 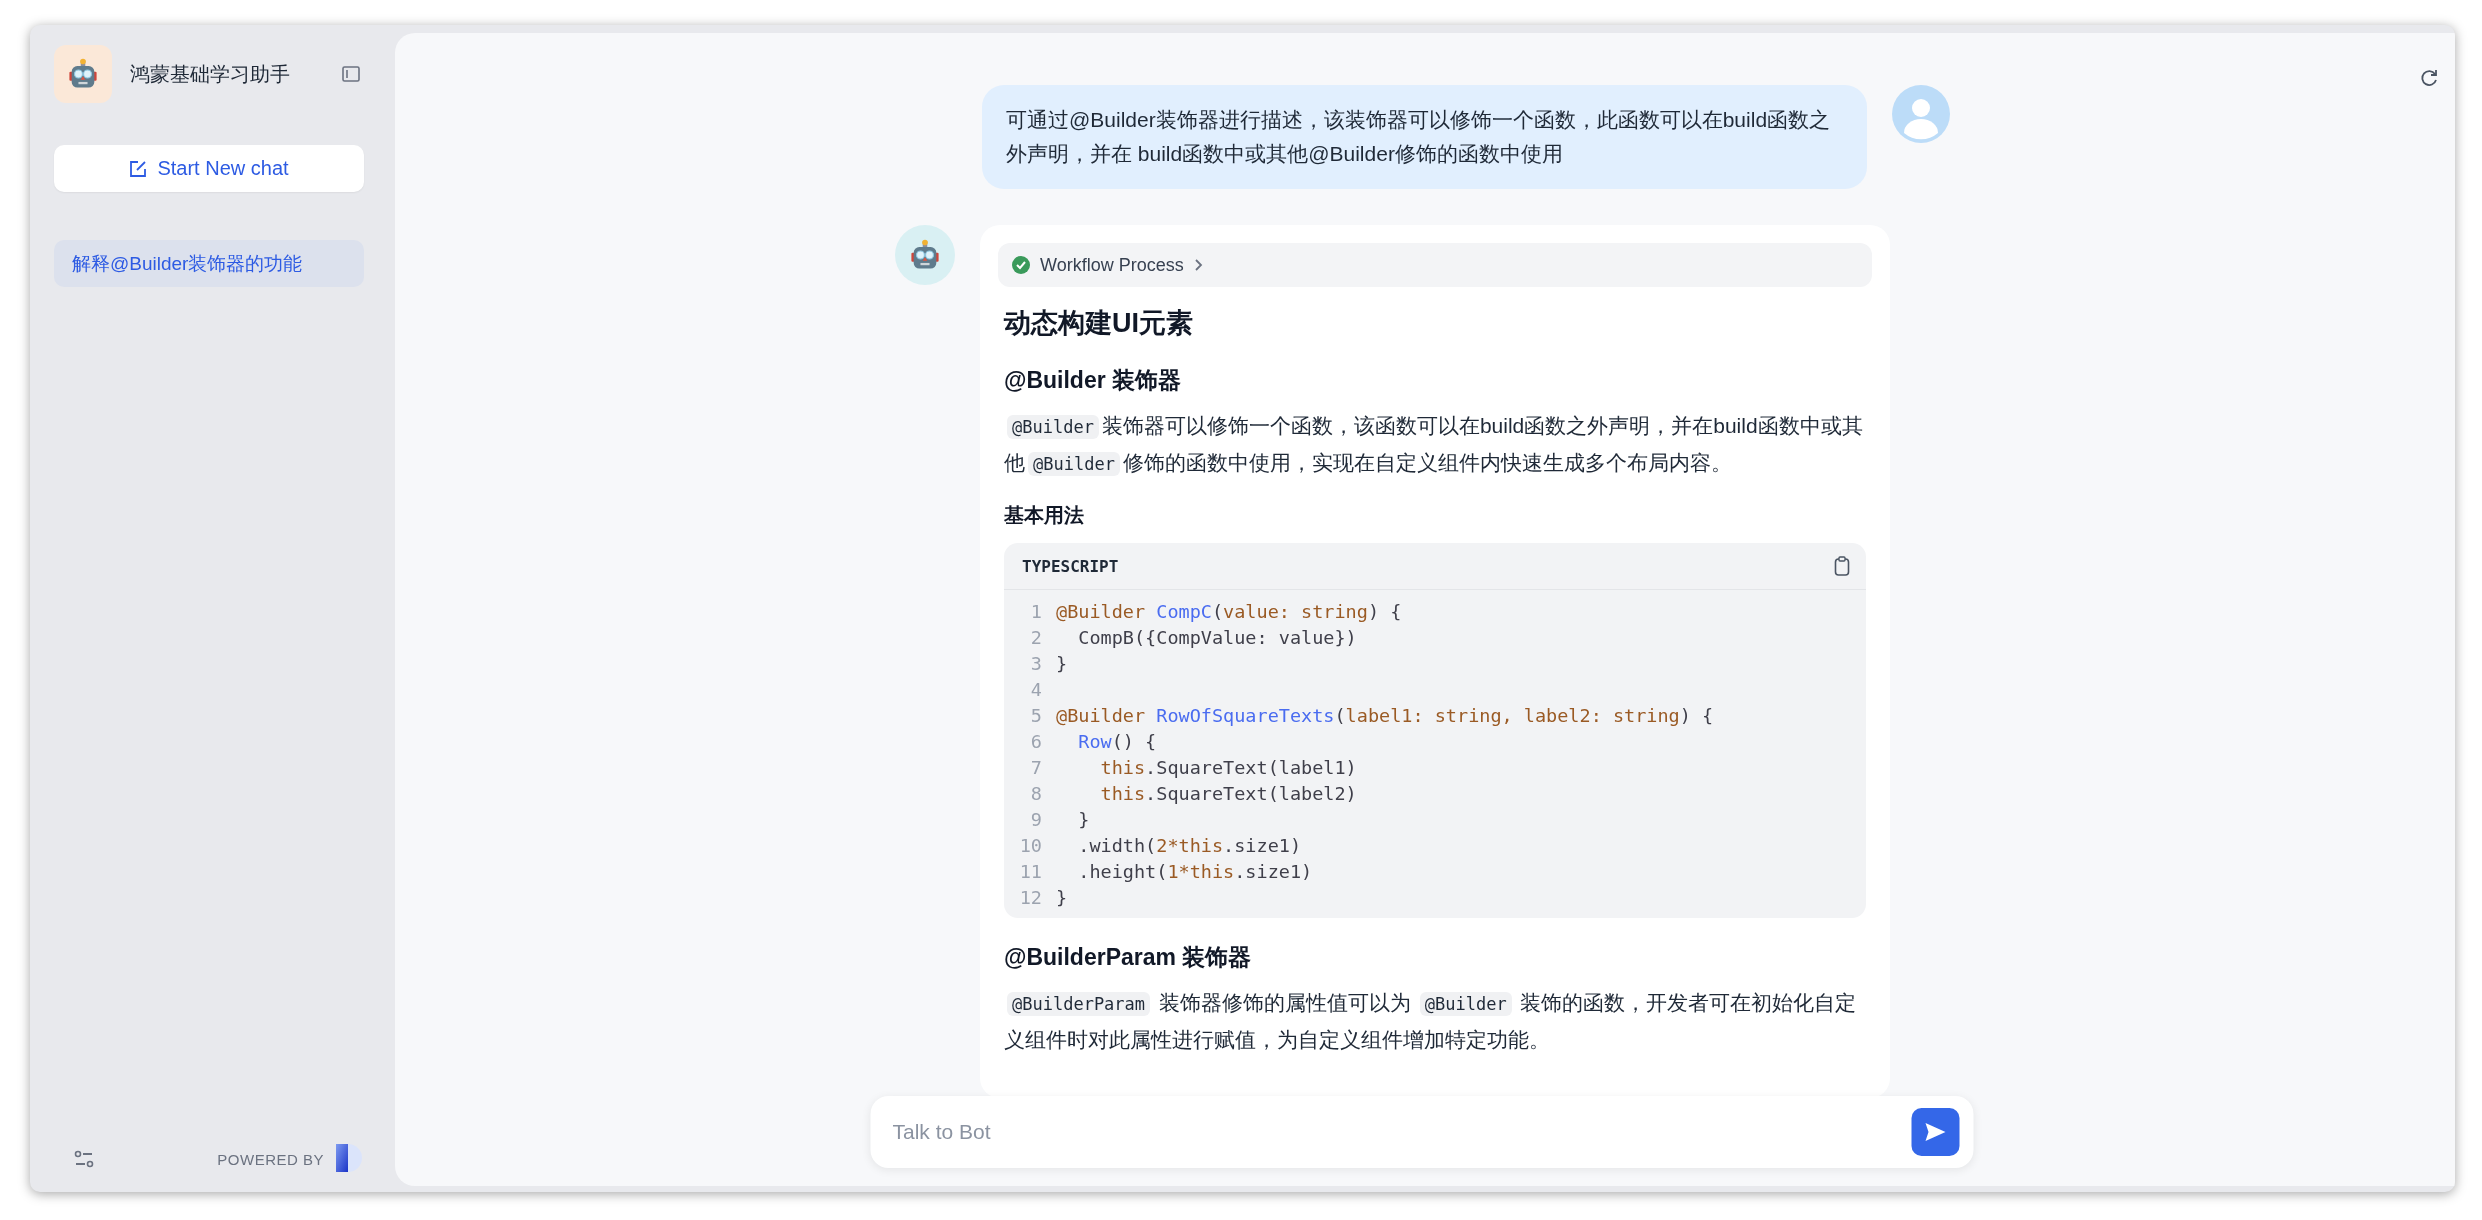 What do you see at coordinates (1035, 741) in the screenshot?
I see `line-number: 6` at bounding box center [1035, 741].